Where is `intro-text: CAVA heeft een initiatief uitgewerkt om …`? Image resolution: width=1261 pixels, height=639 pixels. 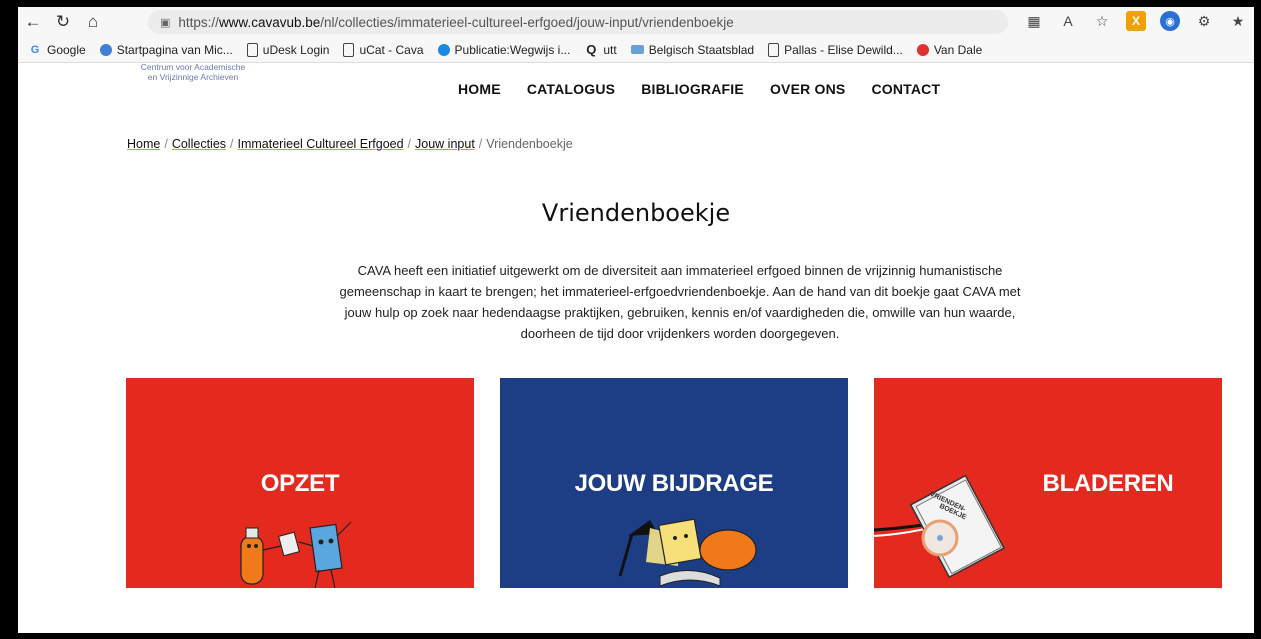
intro-text: CAVA heeft een initiatief uitgewerkt om … is located at coordinates (680, 302).